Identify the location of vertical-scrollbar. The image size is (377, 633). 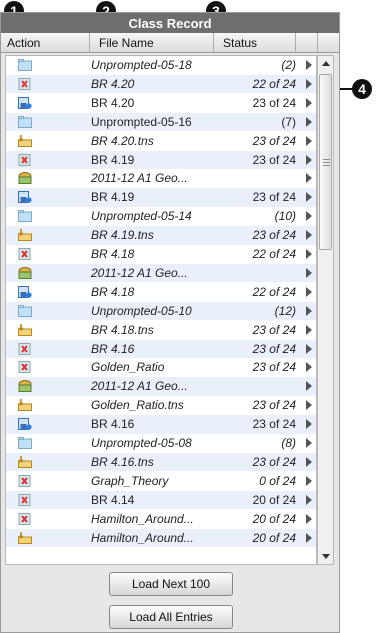
(325, 310).